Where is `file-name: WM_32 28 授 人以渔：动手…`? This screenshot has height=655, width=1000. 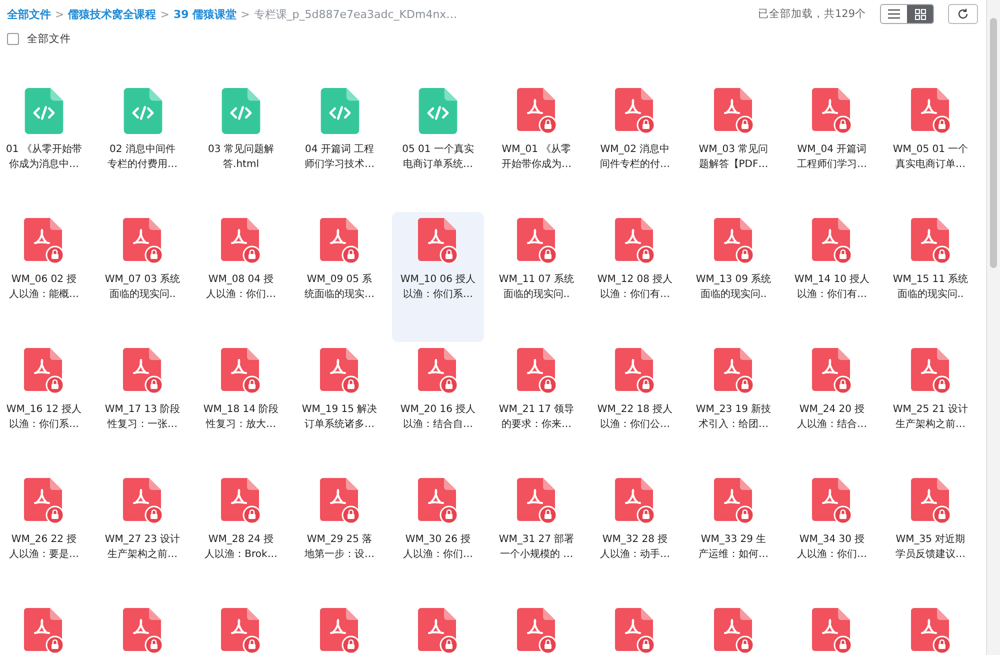
file-name: WM_32 28 授 人以渔：动手… is located at coordinates (635, 547).